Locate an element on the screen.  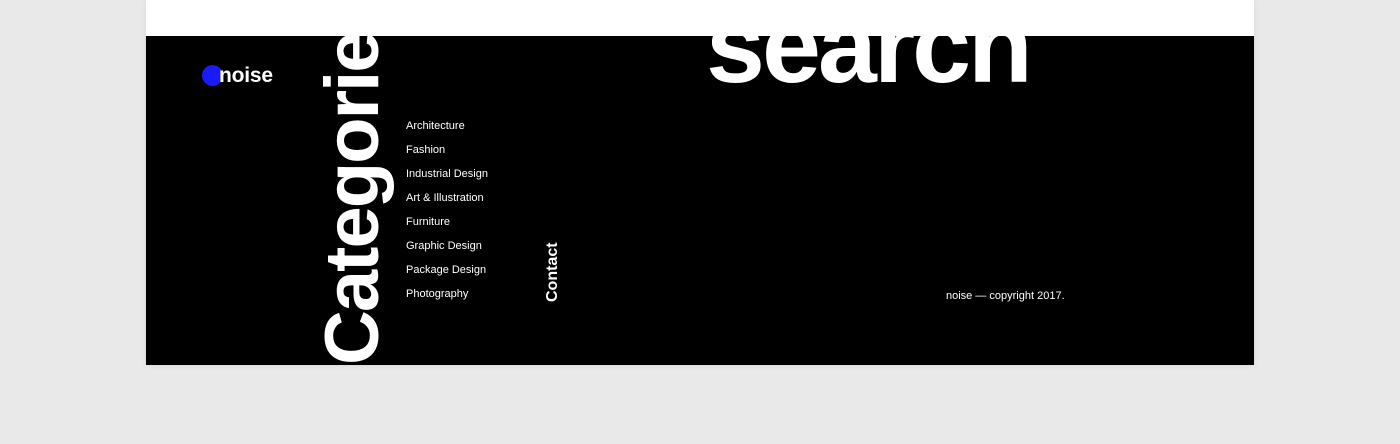
category-link-fashion: Fashion is located at coordinates (447, 150).